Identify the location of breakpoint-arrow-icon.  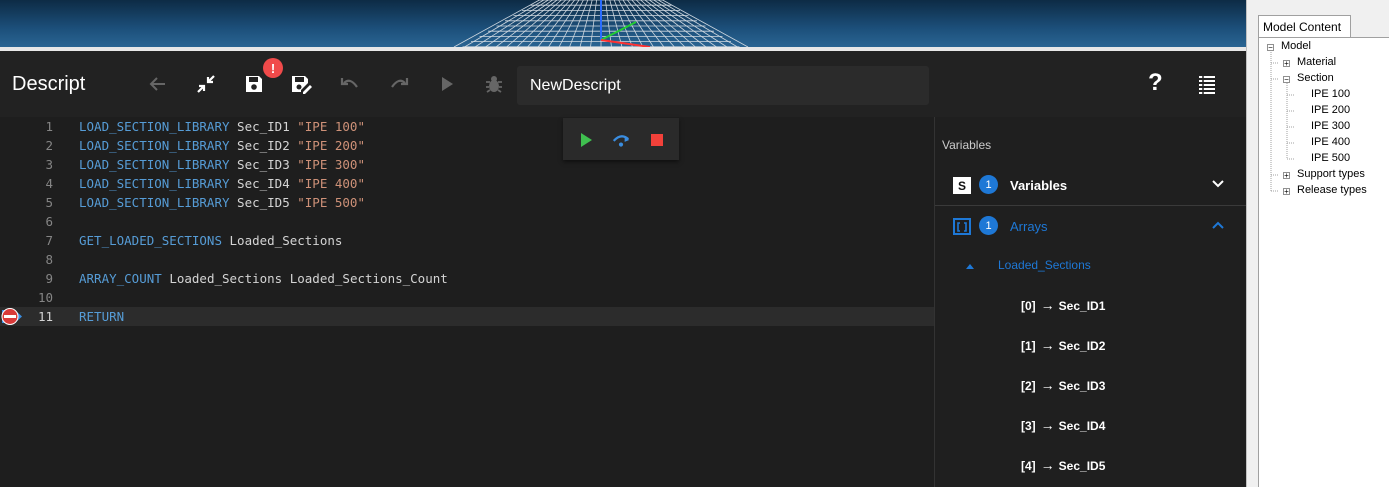
(12, 316).